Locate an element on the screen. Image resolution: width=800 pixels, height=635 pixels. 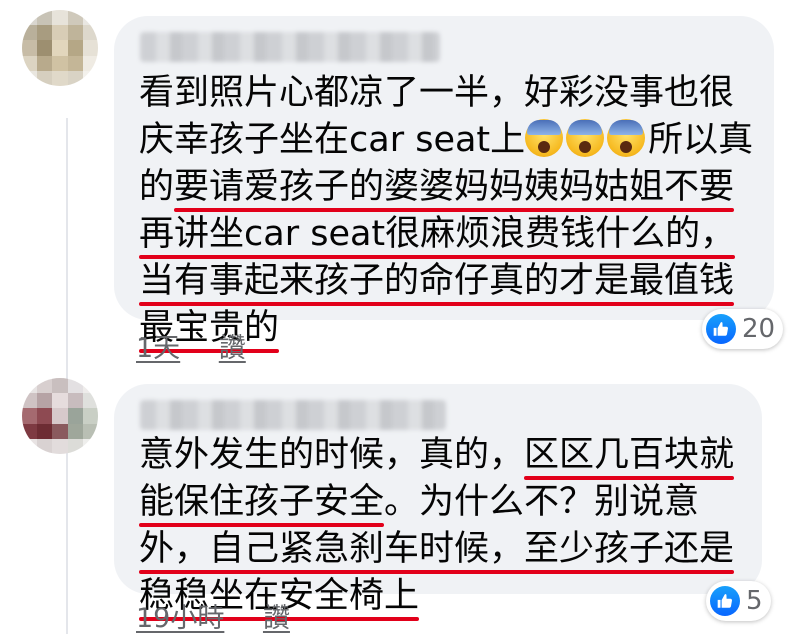
comment-line: 庆幸孩子坐在car seat上 所以真 is located at coordinates (446, 140).